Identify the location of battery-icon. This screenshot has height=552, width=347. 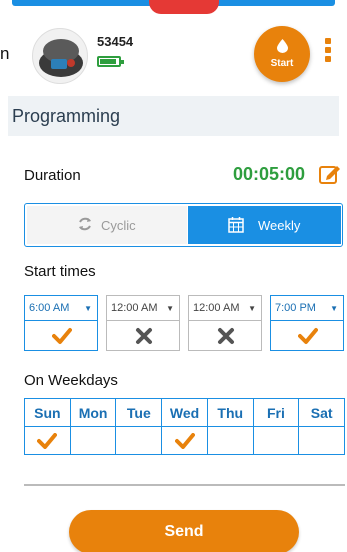
(110, 61).